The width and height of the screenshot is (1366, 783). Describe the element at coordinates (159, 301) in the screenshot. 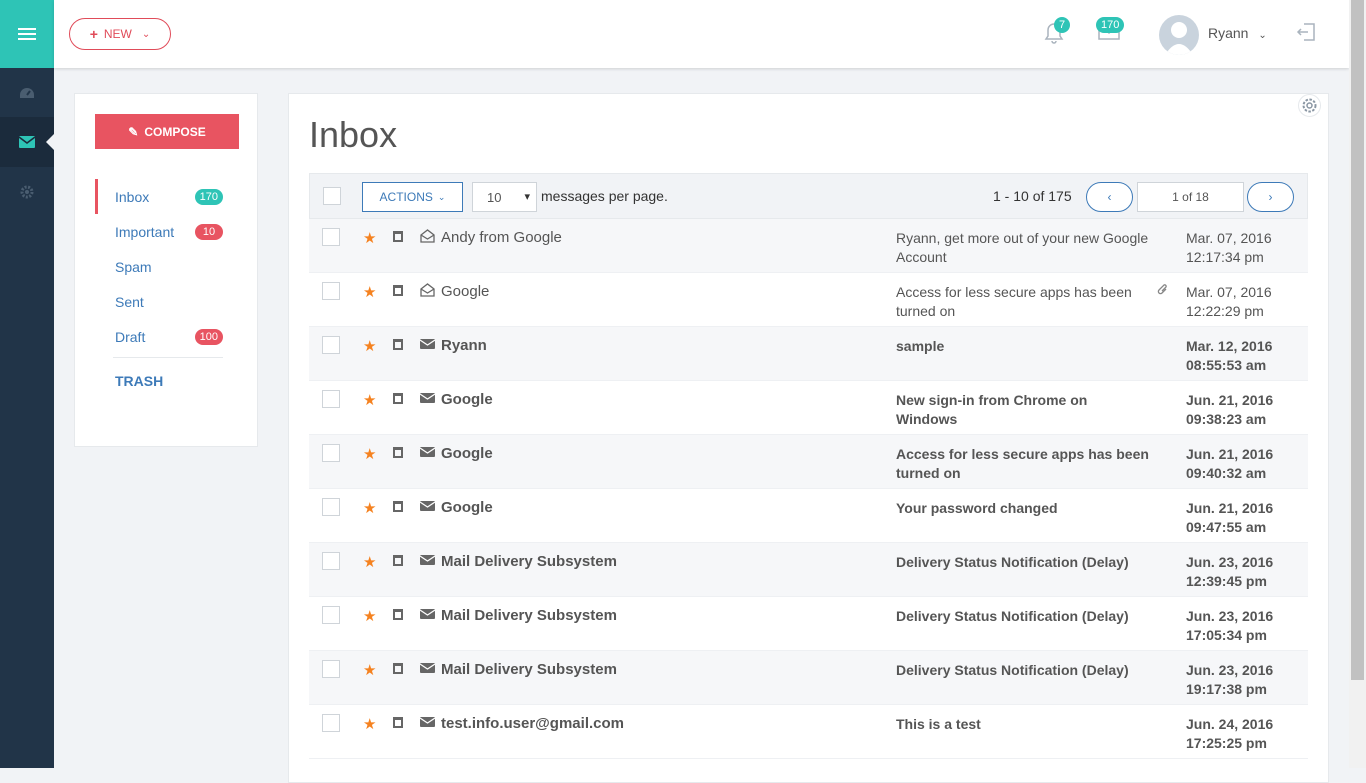

I see `folder-sent: Sent` at that location.